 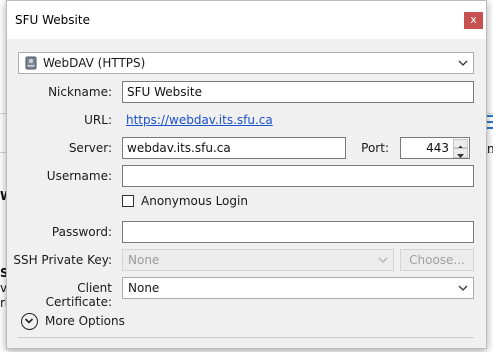 What do you see at coordinates (246, 63) in the screenshot?
I see `protocol-select: WebDAV (HTTPS)` at bounding box center [246, 63].